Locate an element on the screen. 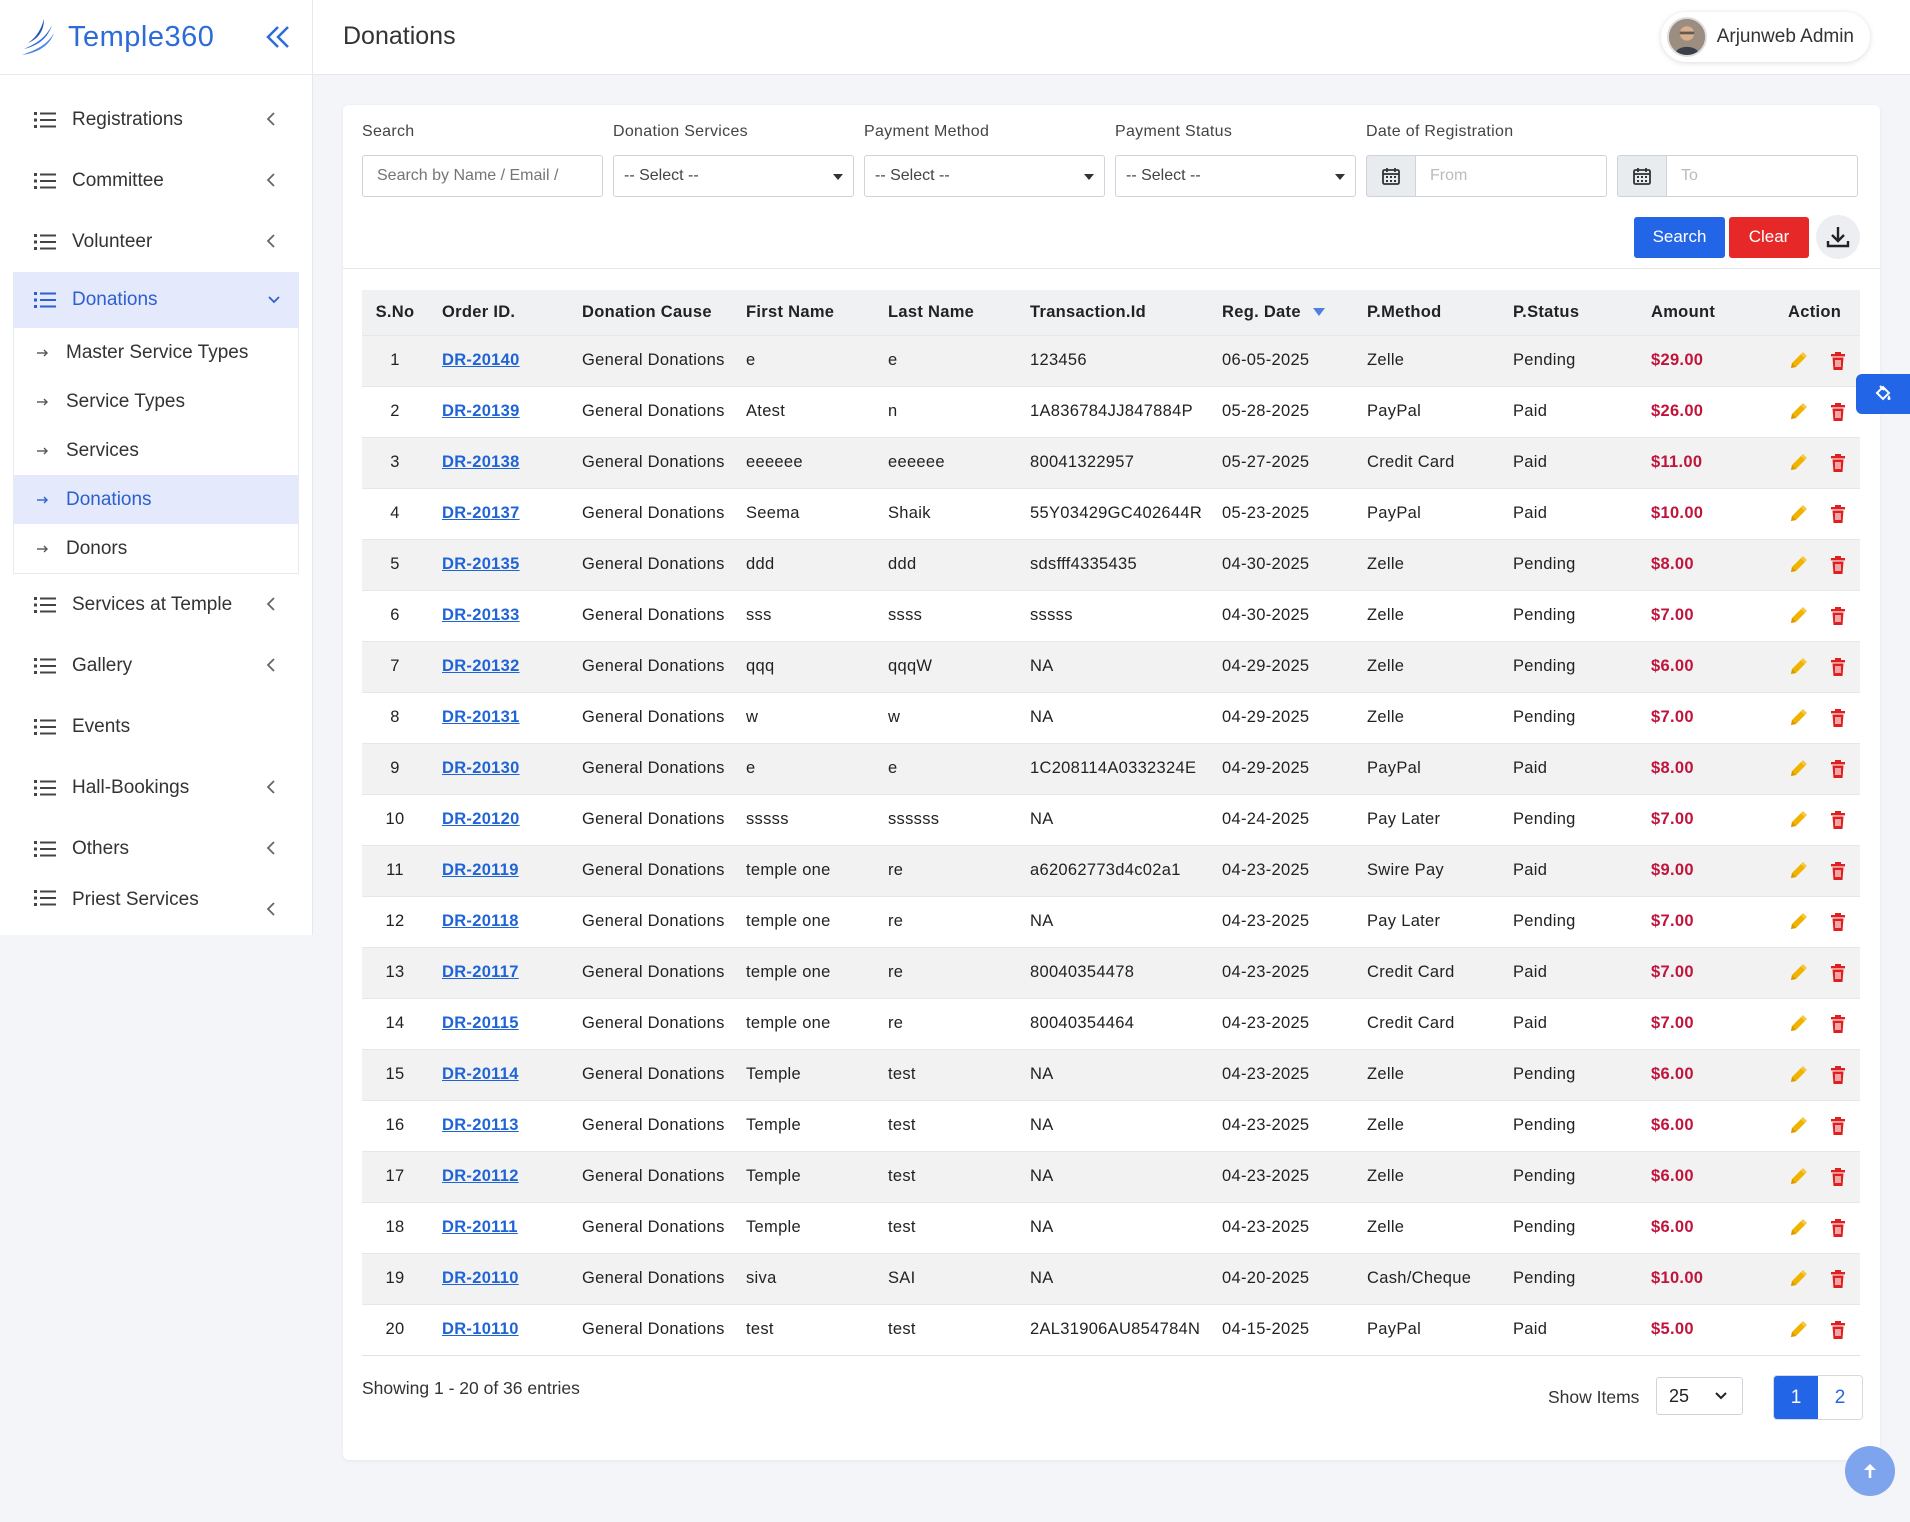 The height and width of the screenshot is (1522, 1910). order-id-link: DR-20137 is located at coordinates (481, 513).